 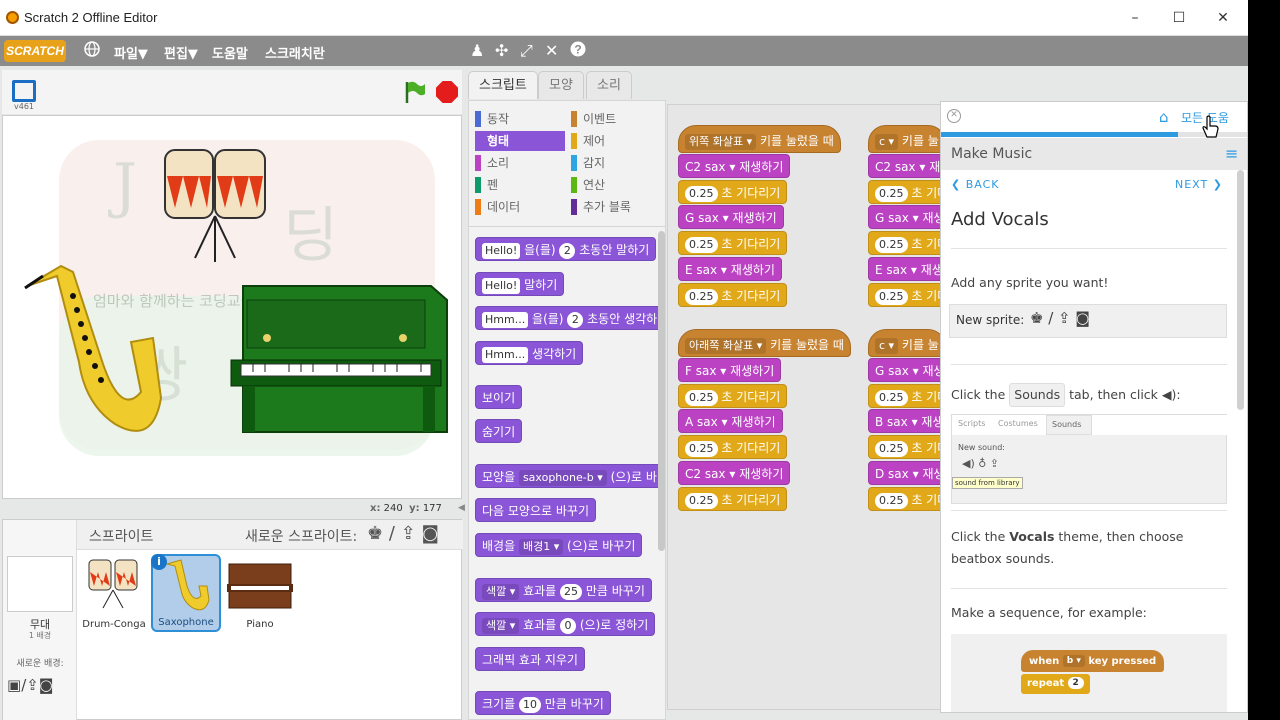 I want to click on block-say: Hello! 말하기, so click(x=520, y=284).